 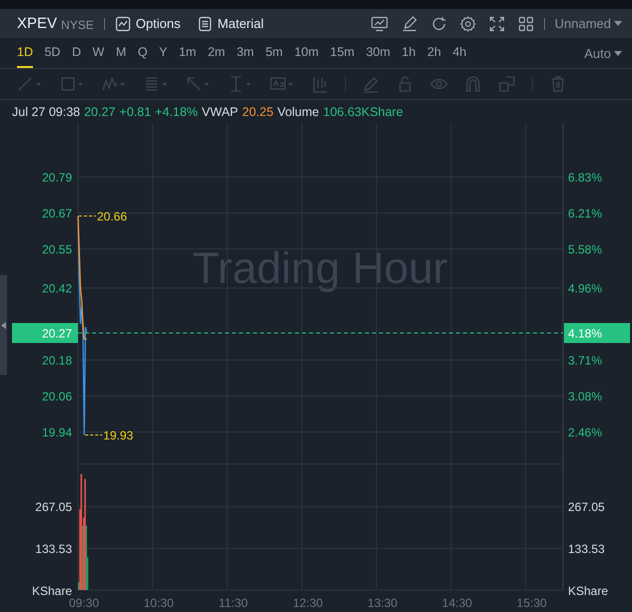 What do you see at coordinates (585, 397) in the screenshot?
I see `percent-tick-label: 3.08%` at bounding box center [585, 397].